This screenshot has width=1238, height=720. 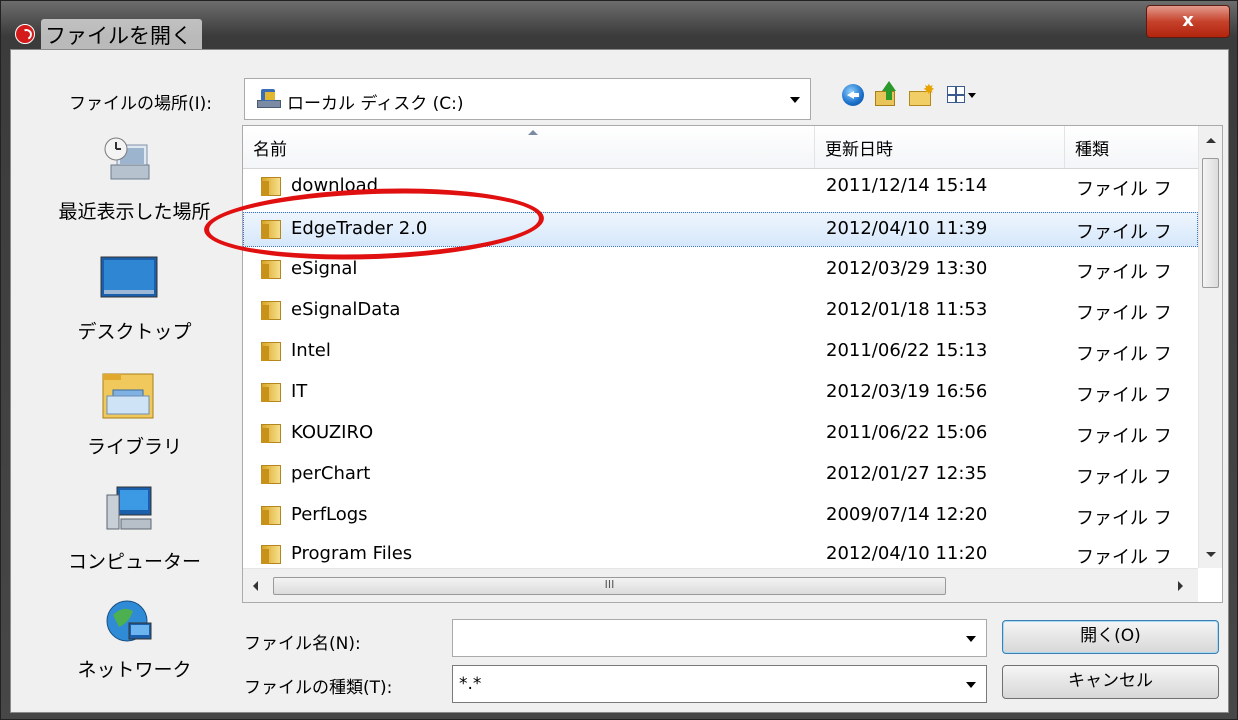 I want to click on file-name: Program Files, so click(x=352, y=553).